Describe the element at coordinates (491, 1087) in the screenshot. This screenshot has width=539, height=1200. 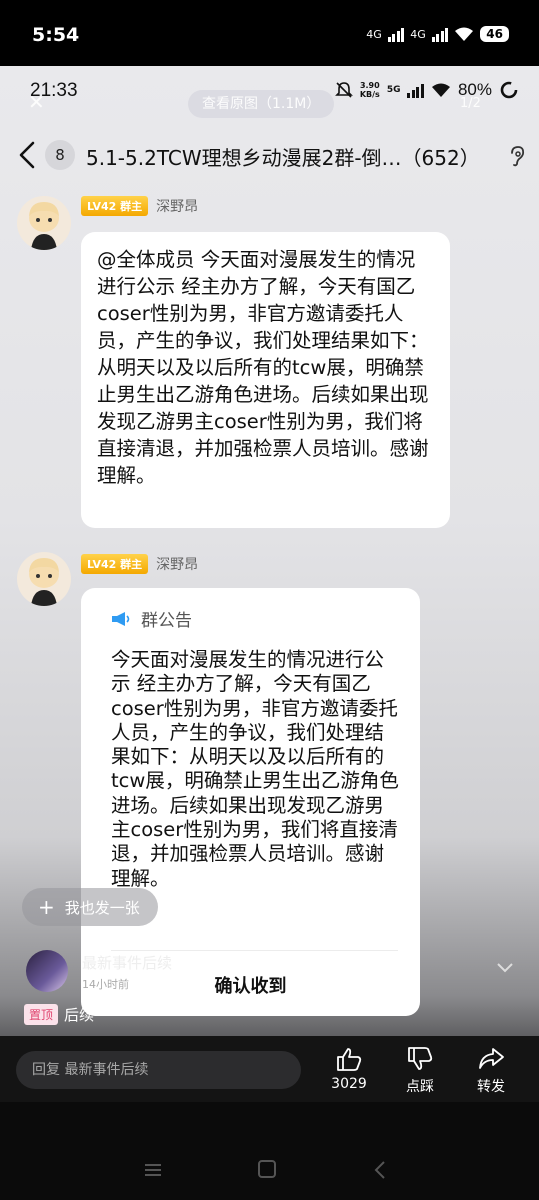
I see `share-label: 转发` at that location.